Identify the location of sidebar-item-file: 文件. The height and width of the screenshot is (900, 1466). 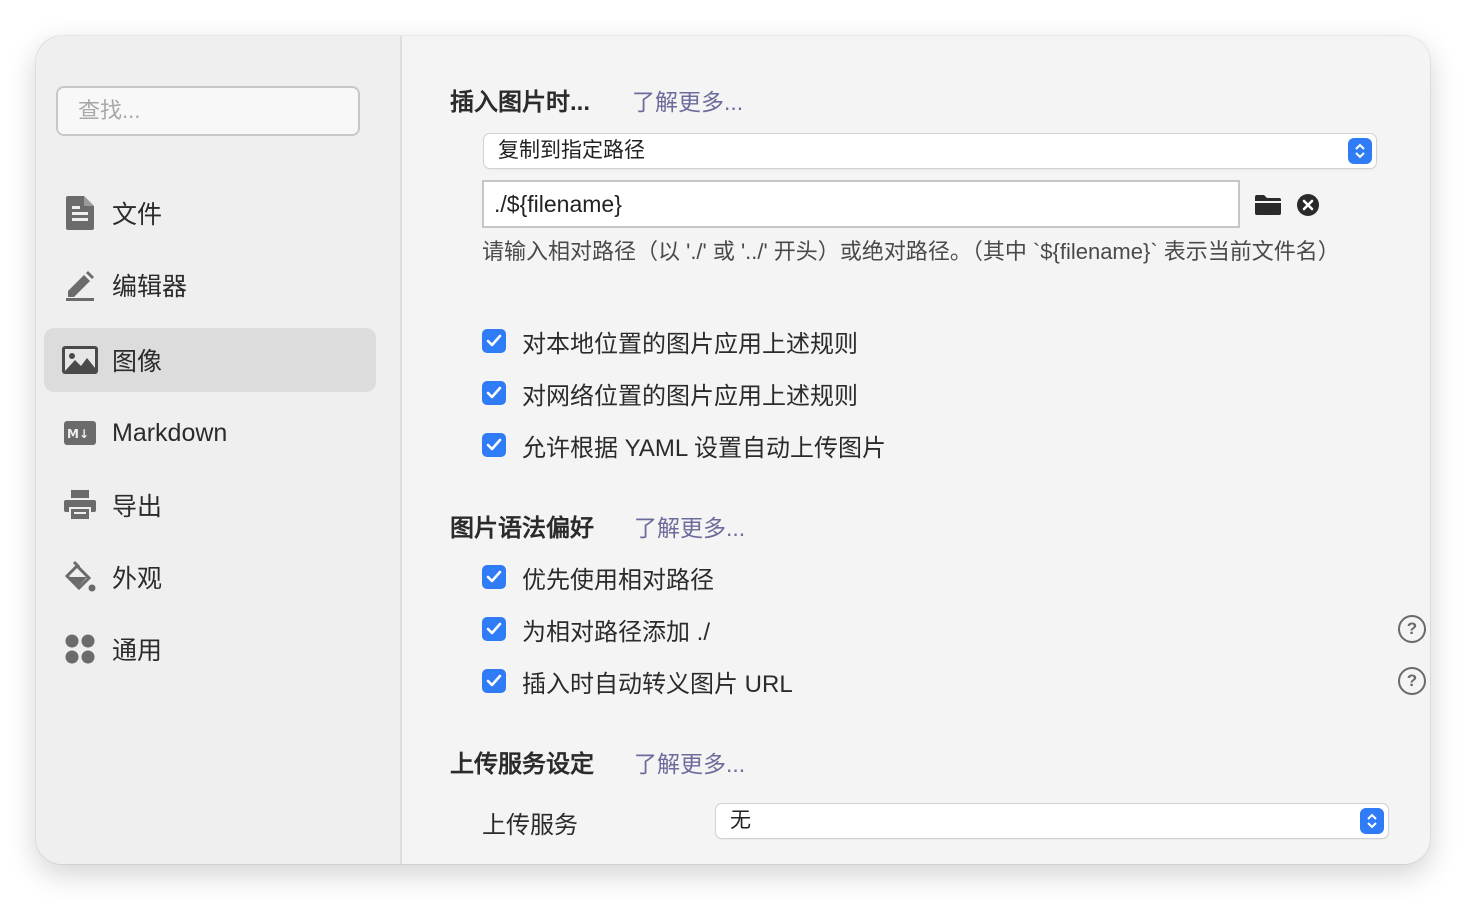
(210, 213).